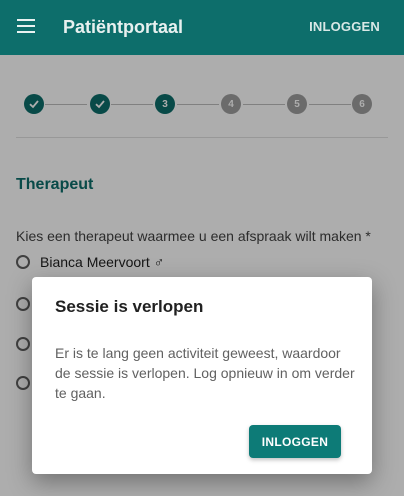 This screenshot has height=496, width=404. Describe the element at coordinates (129, 306) in the screenshot. I see `dialog-title: Sessie is verlopen` at that location.